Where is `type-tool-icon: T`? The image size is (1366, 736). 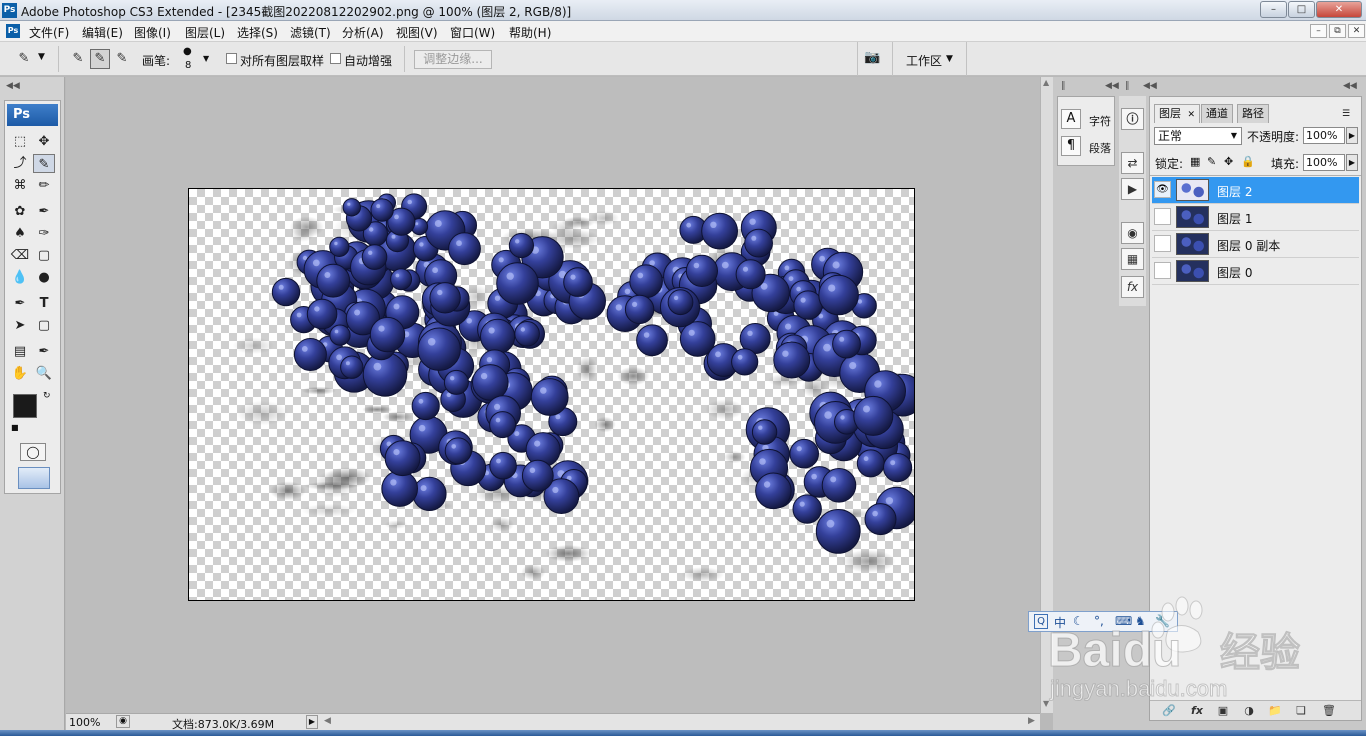 type-tool-icon: T is located at coordinates (44, 303).